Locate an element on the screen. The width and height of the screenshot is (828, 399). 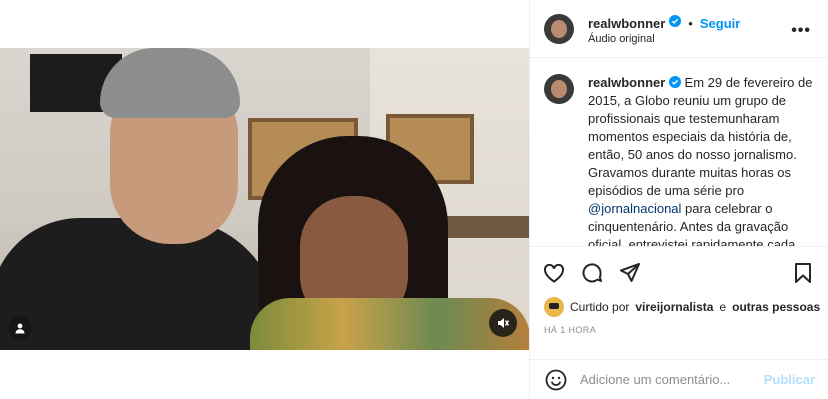
comment-icon is located at coordinates (592, 273).